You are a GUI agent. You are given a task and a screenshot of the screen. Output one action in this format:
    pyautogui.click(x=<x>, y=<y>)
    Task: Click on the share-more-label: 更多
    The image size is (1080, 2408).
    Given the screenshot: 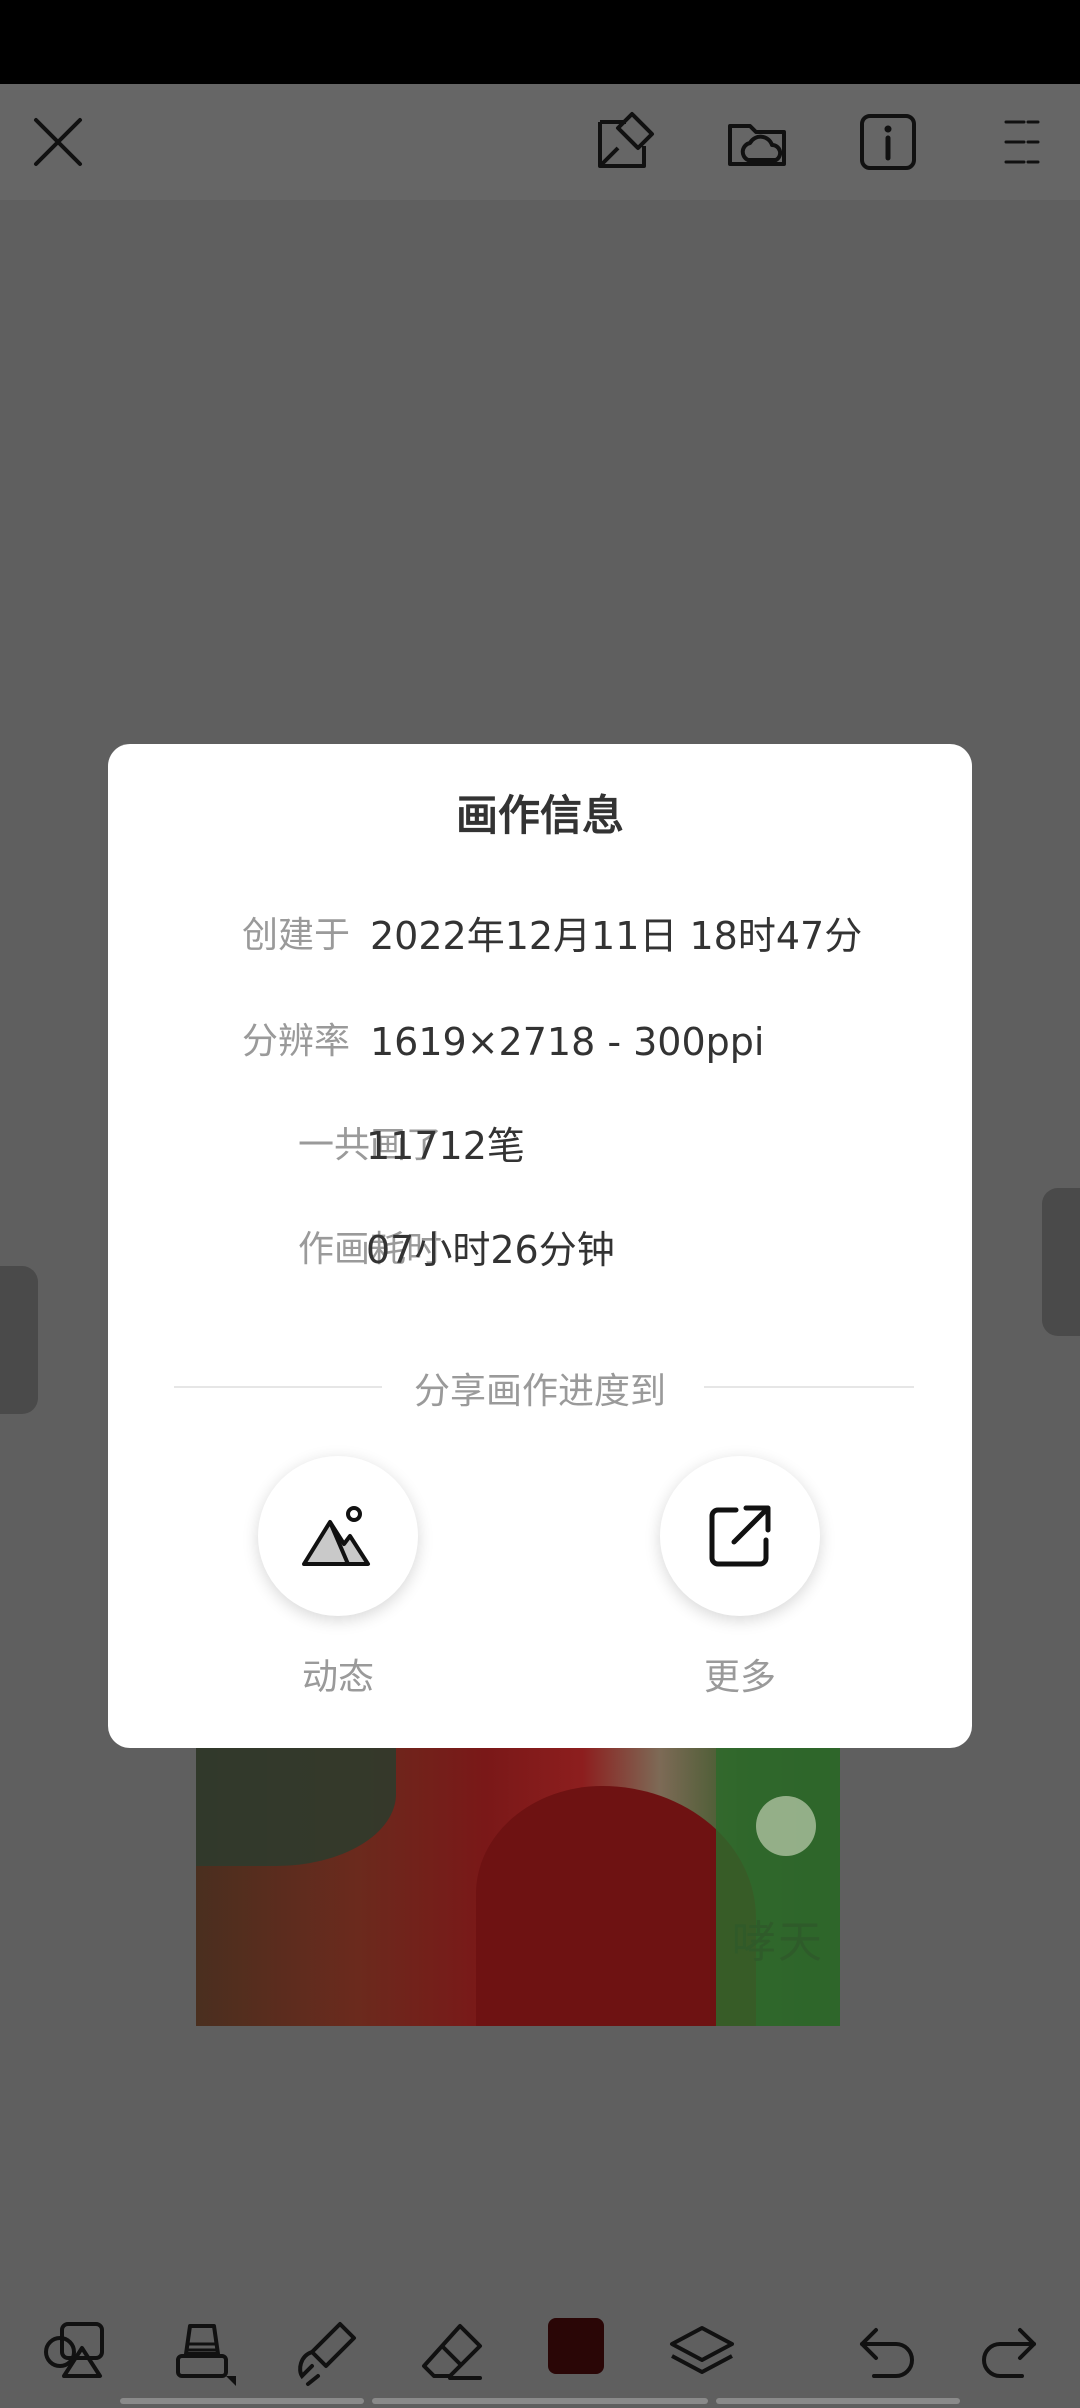 What is the action you would take?
    pyautogui.click(x=740, y=1674)
    